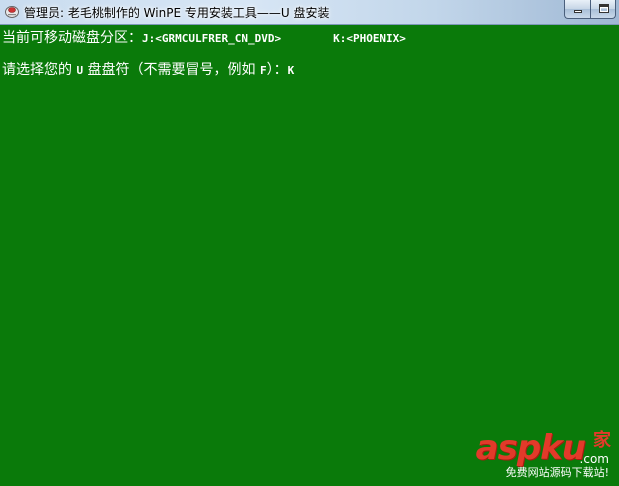  I want to click on prompt-text-mid: 盘盘符（不需要冒号，例如, so click(171, 70).